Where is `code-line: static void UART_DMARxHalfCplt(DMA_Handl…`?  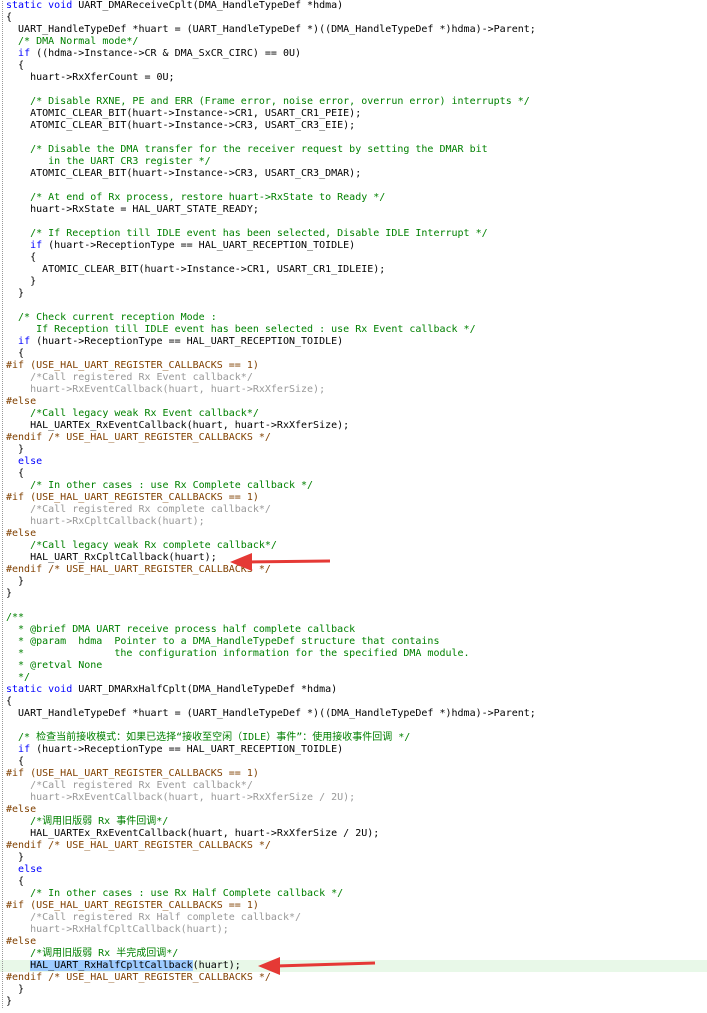 code-line: static void UART_DMARxHalfCplt(DMA_Handl… is located at coordinates (353, 689).